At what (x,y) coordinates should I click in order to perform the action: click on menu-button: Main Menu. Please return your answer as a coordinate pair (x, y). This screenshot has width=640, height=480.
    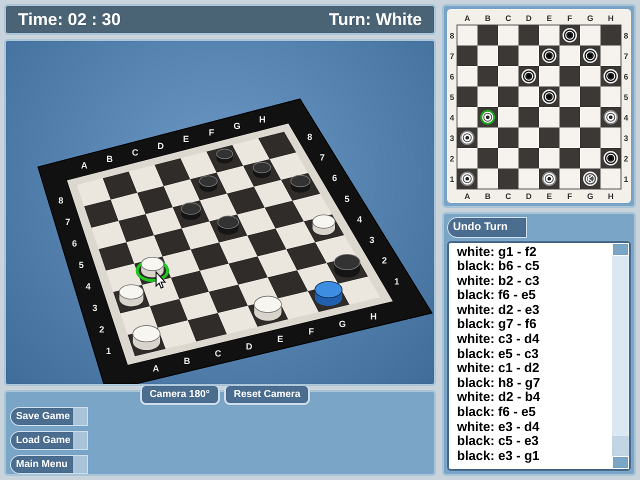
    Looking at the image, I should click on (49, 464).